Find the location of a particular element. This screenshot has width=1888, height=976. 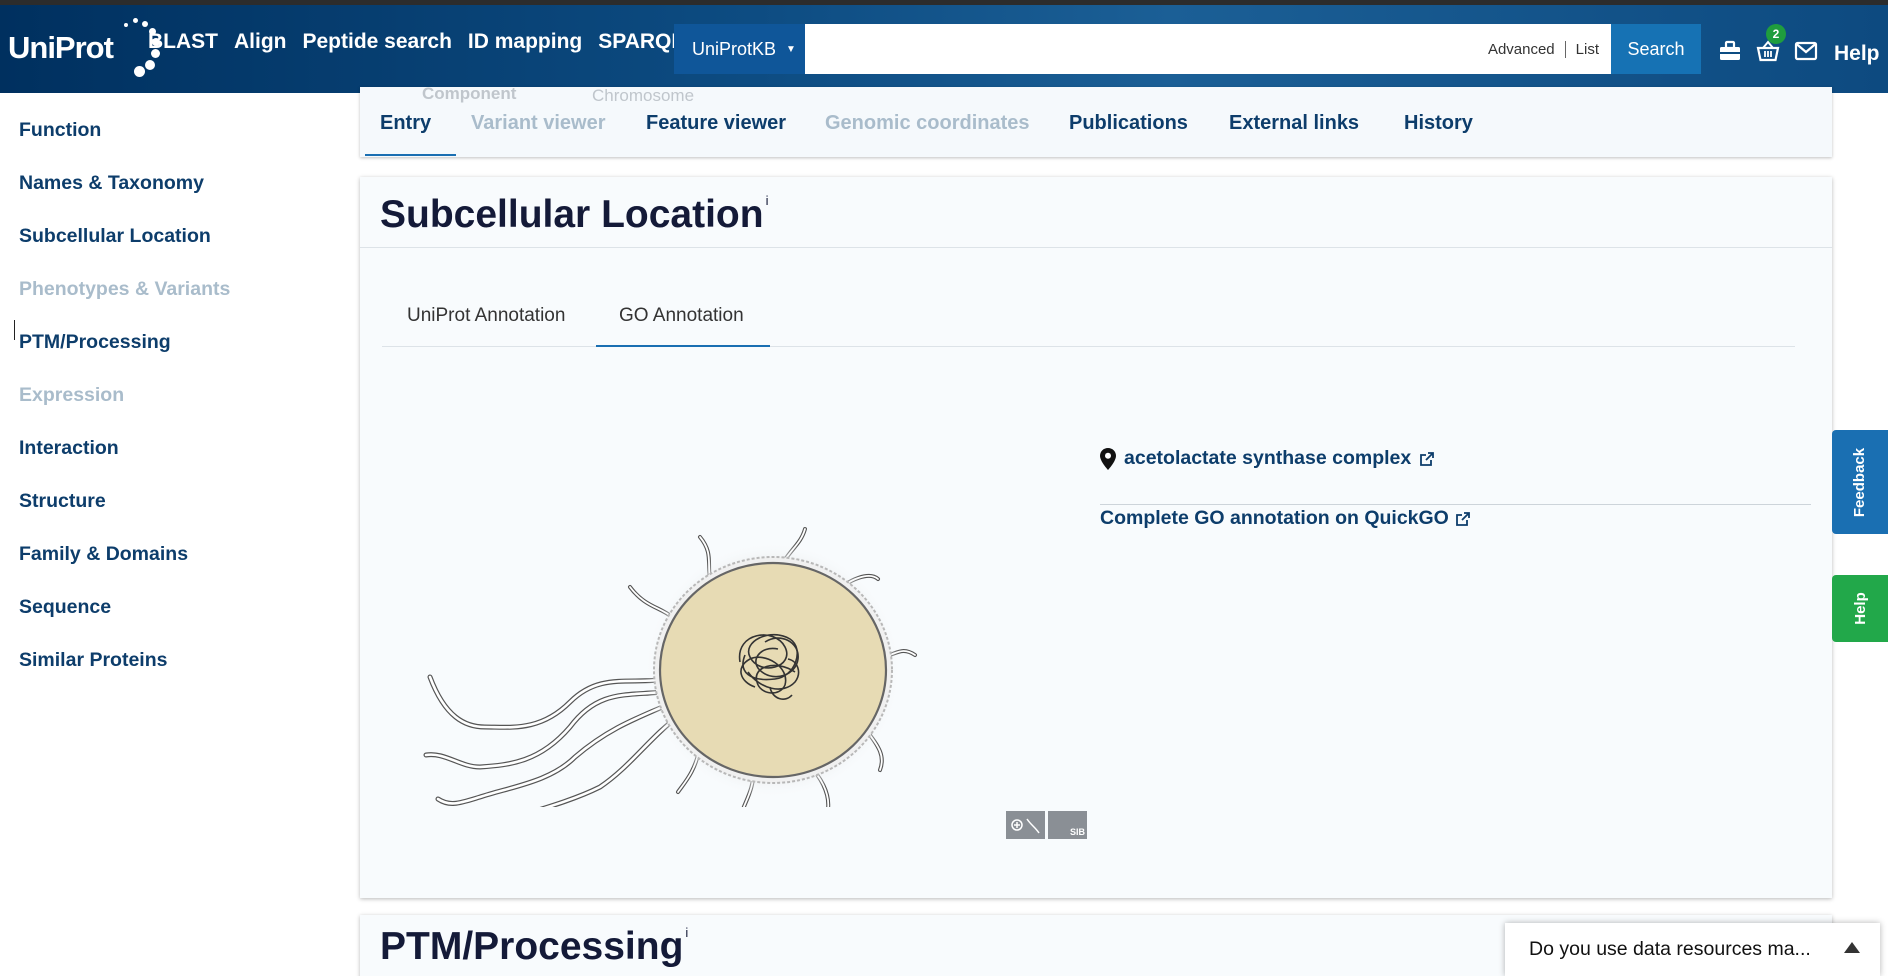

sidebar-item-function: Function is located at coordinates (60, 130).